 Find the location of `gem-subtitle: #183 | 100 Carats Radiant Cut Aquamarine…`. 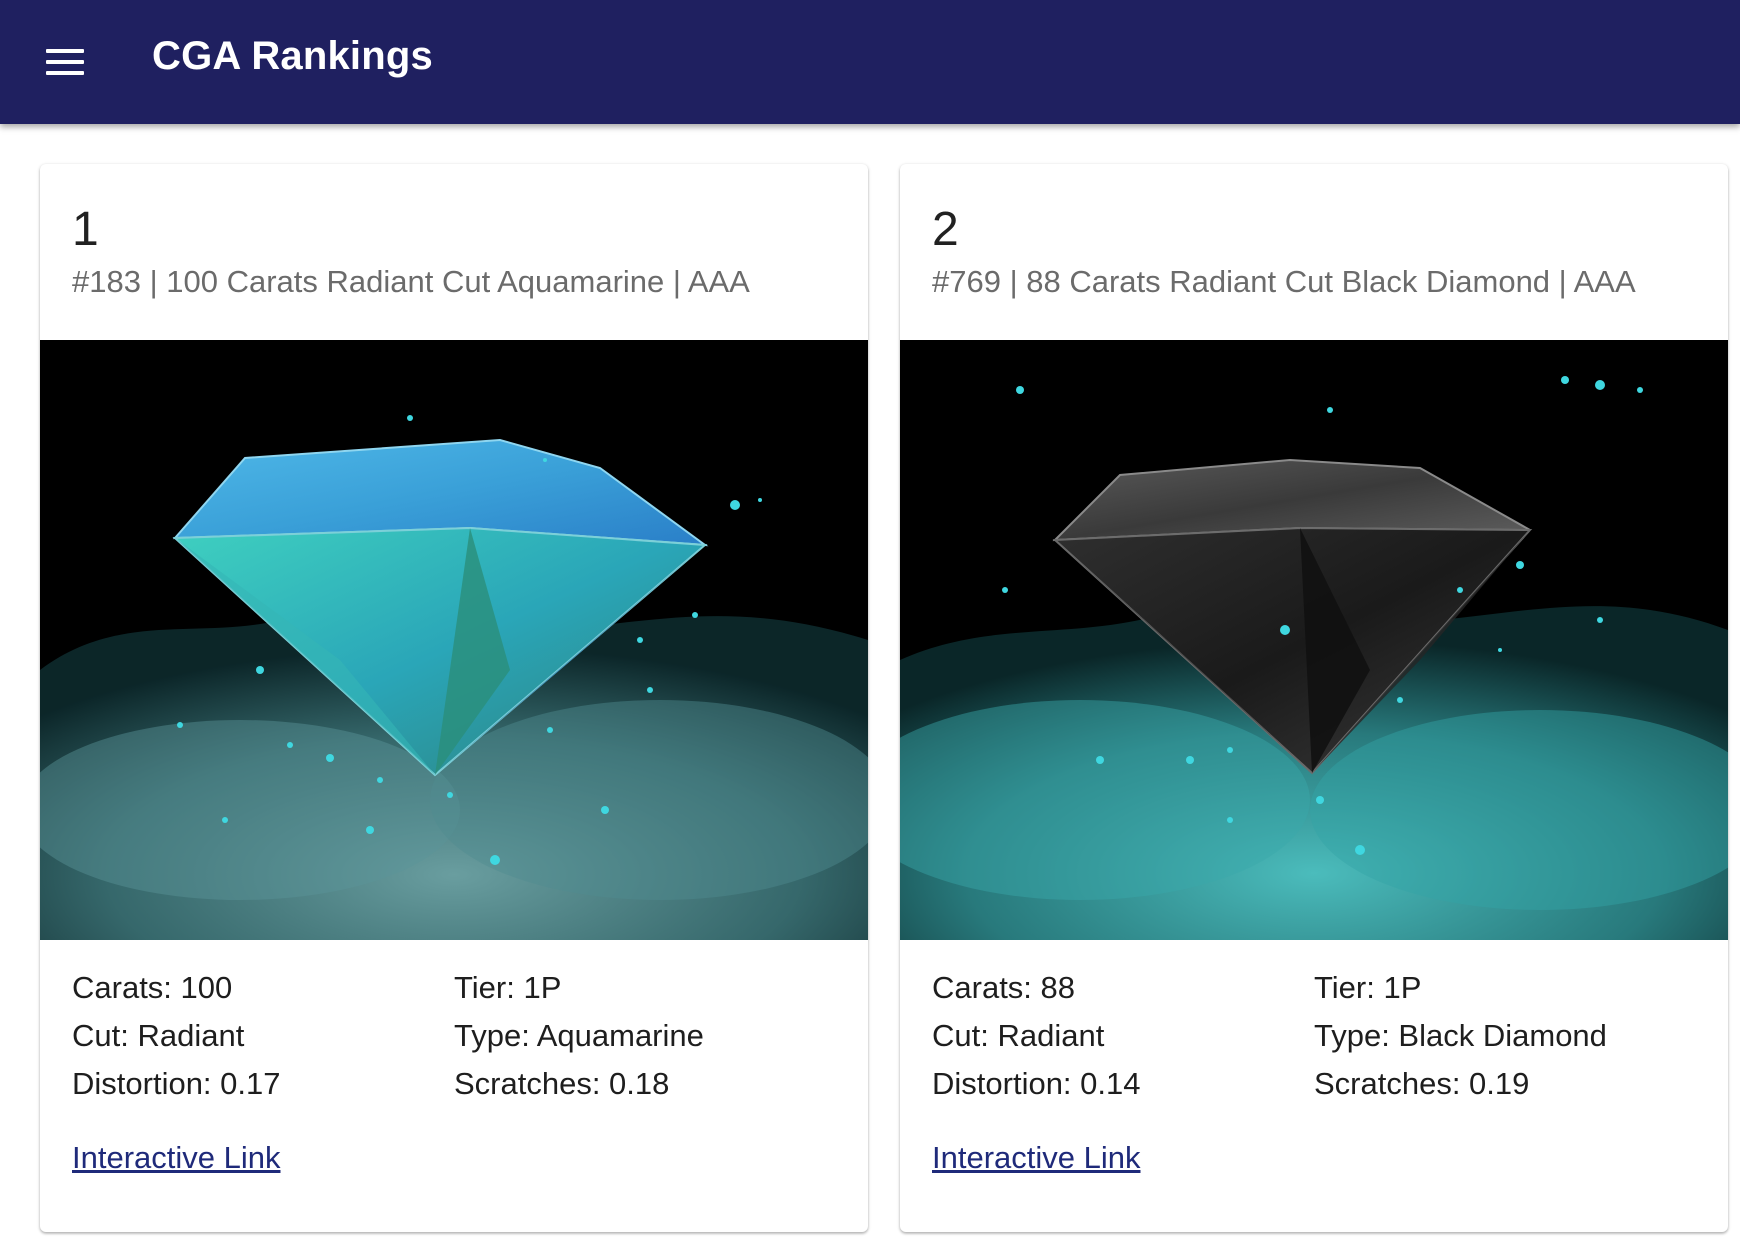

gem-subtitle: #183 | 100 Carats Radiant Cut Aquamarine… is located at coordinates (411, 281).